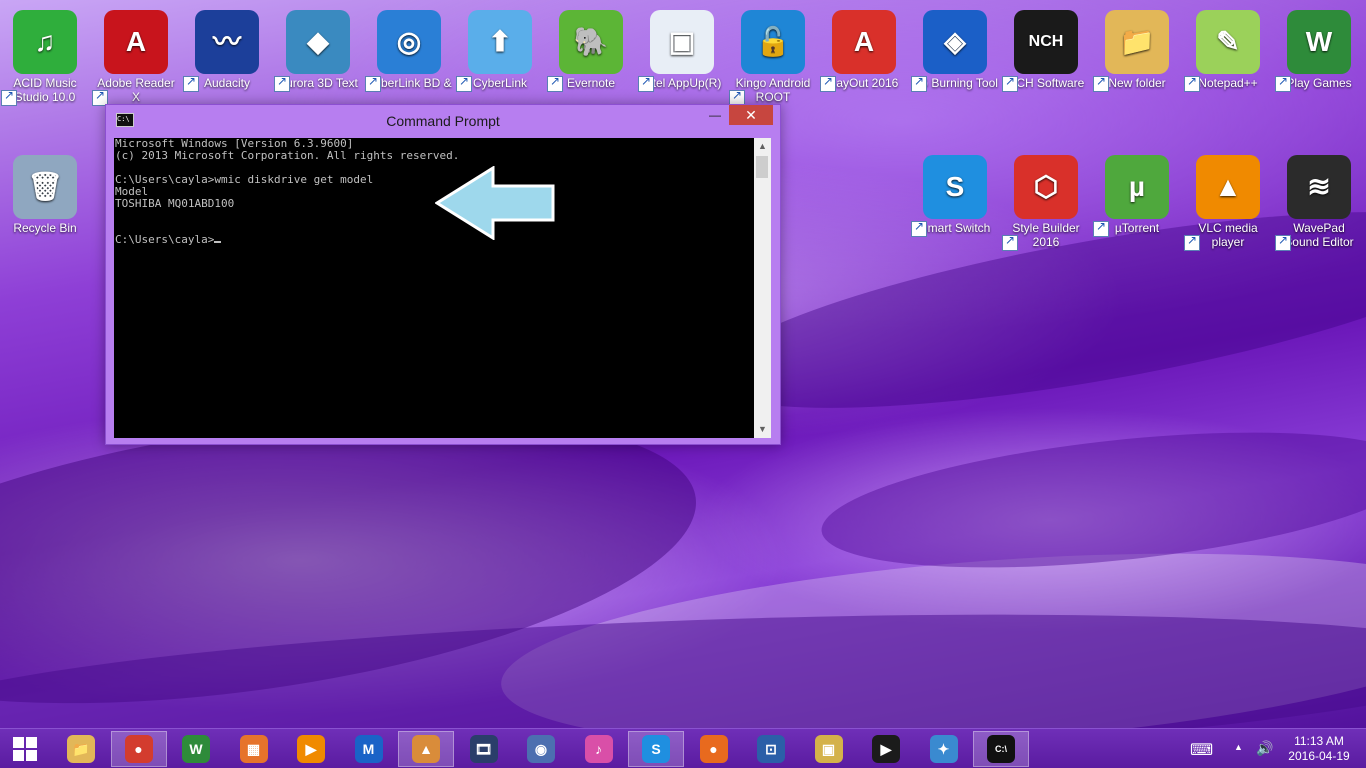 The image size is (1366, 768). Describe the element at coordinates (762, 146) in the screenshot. I see `scroll-up-icon: ▲` at that location.